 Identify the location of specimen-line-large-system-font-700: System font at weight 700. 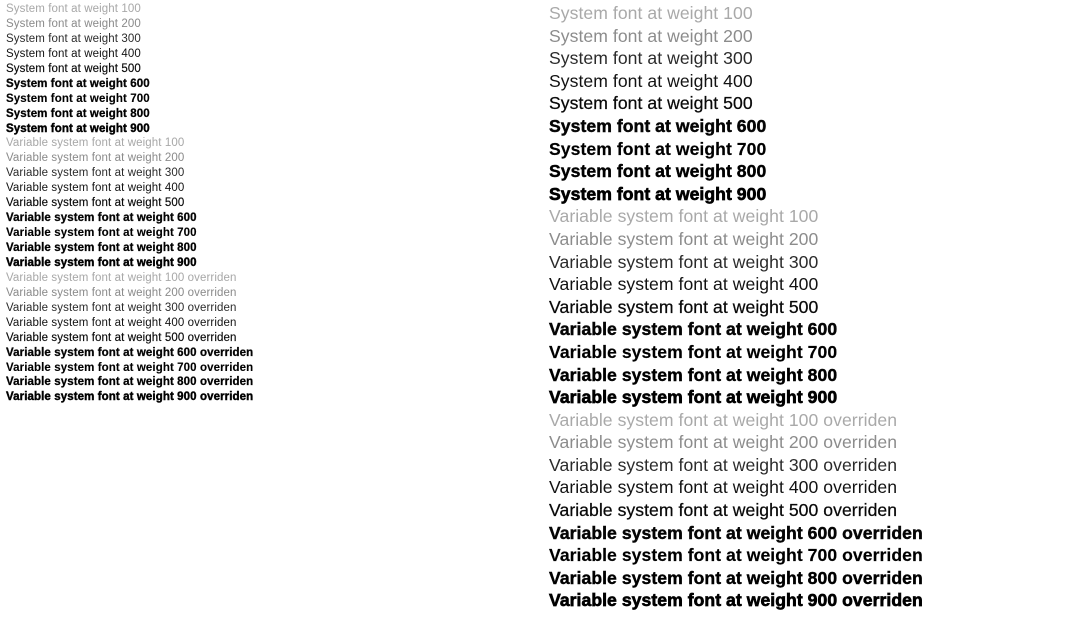
(658, 148).